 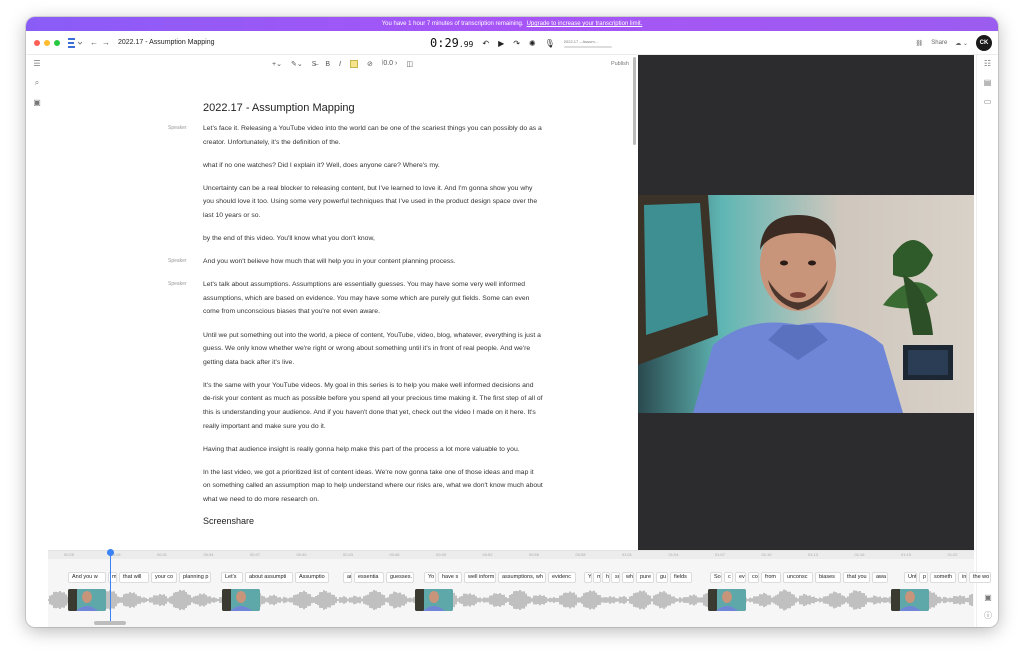 What do you see at coordinates (984, 43) in the screenshot?
I see `avatar: CK` at bounding box center [984, 43].